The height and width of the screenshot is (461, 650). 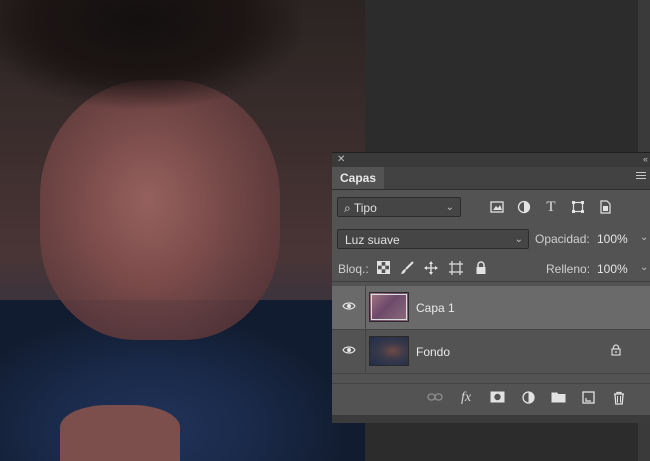 I want to click on search-icon: ⌕, so click(x=347, y=208).